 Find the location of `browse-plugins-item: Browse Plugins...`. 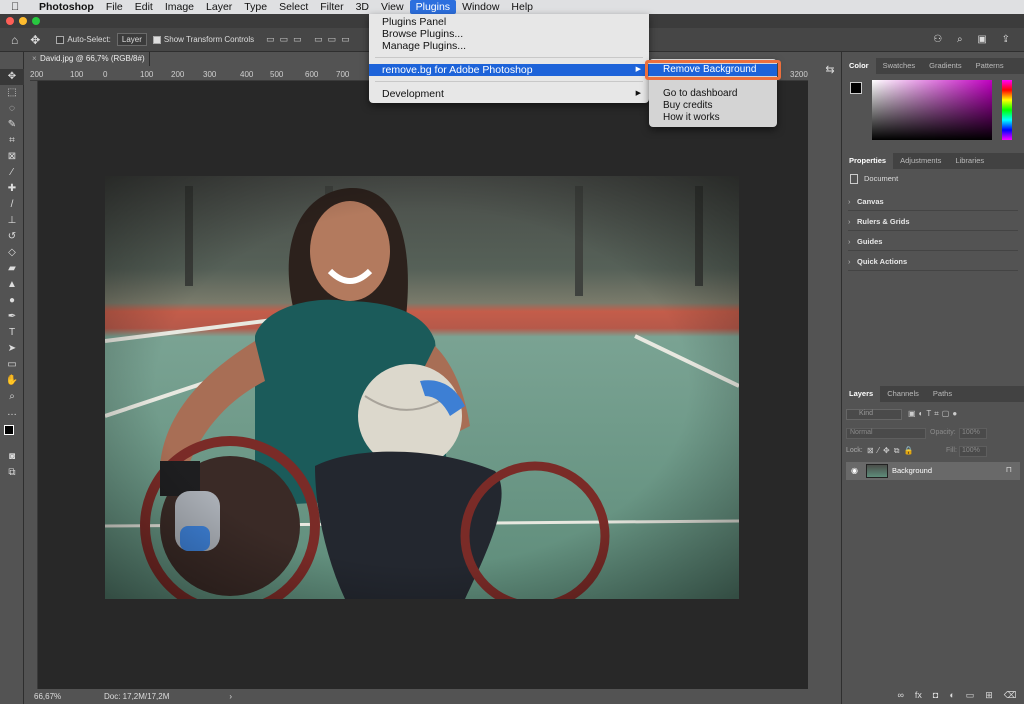

browse-plugins-item: Browse Plugins... is located at coordinates (509, 34).